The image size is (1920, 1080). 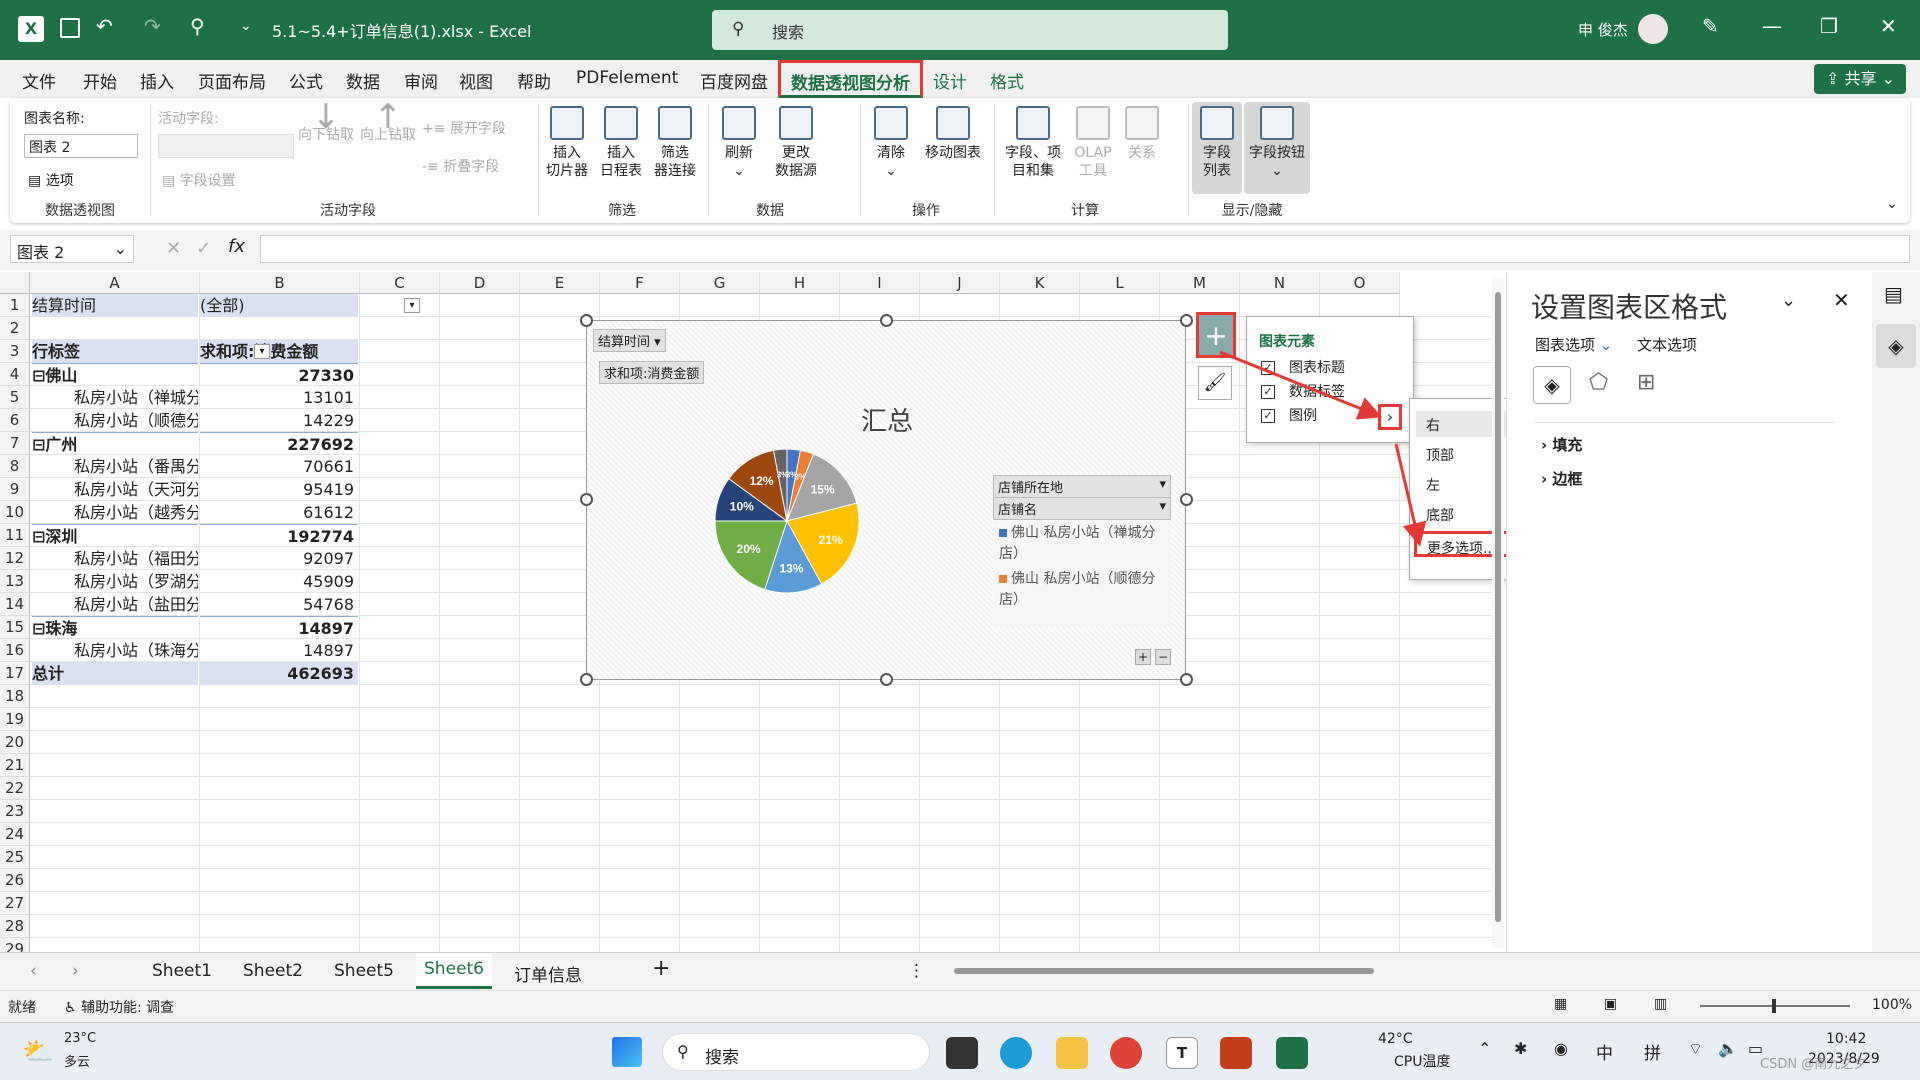 I want to click on pie-data-label: 20%, so click(x=749, y=549).